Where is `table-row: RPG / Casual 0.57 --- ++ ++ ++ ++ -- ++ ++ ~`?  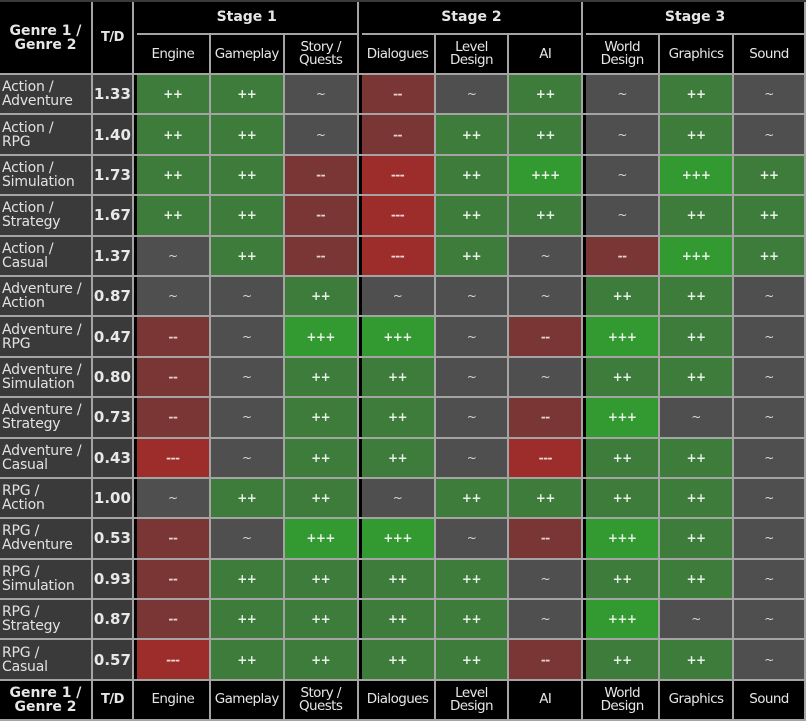 table-row: RPG / Casual 0.57 --- ++ ++ ++ ++ -- ++ ++ ~ is located at coordinates (403, 660).